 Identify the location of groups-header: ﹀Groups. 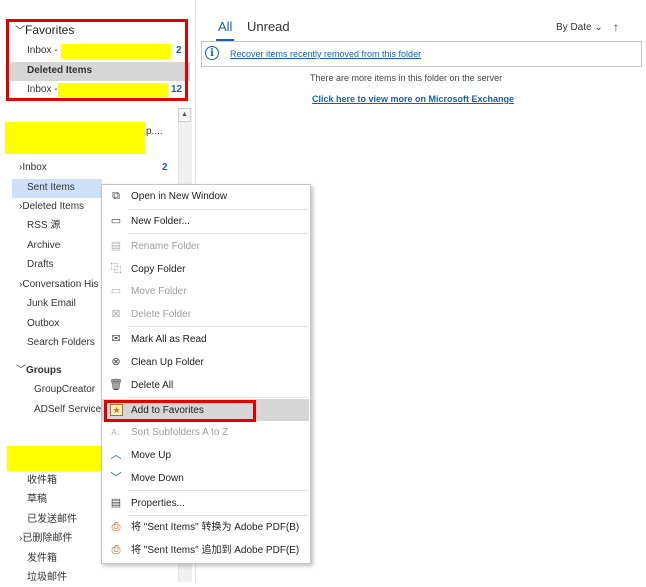
(39, 371).